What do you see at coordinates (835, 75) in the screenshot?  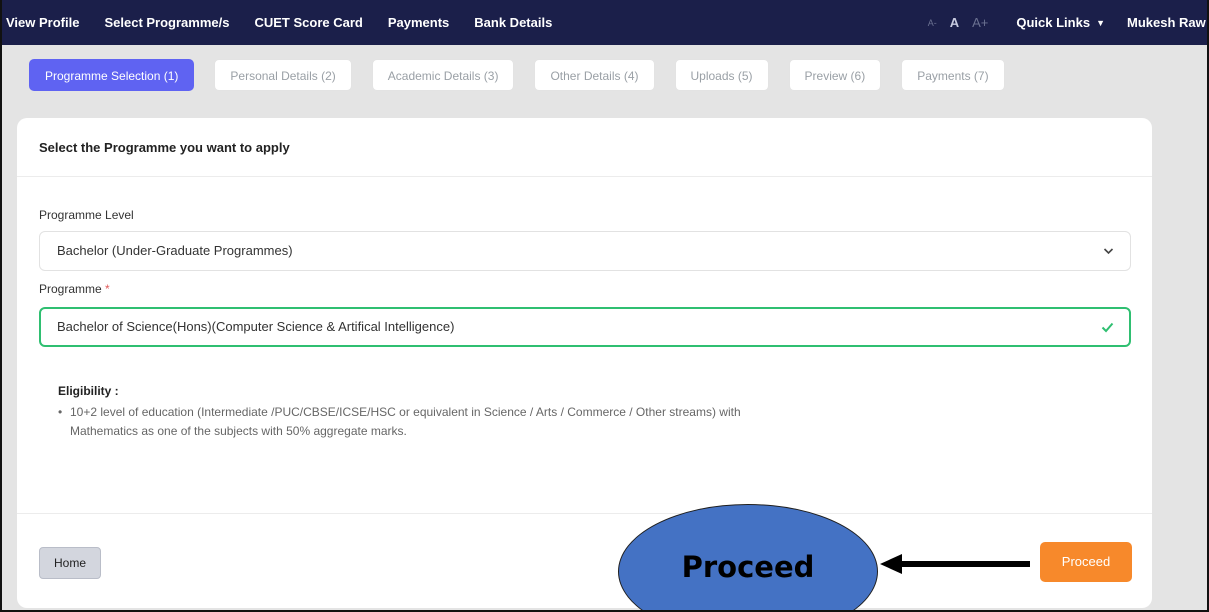 I see `step-preview: Preview (6)` at bounding box center [835, 75].